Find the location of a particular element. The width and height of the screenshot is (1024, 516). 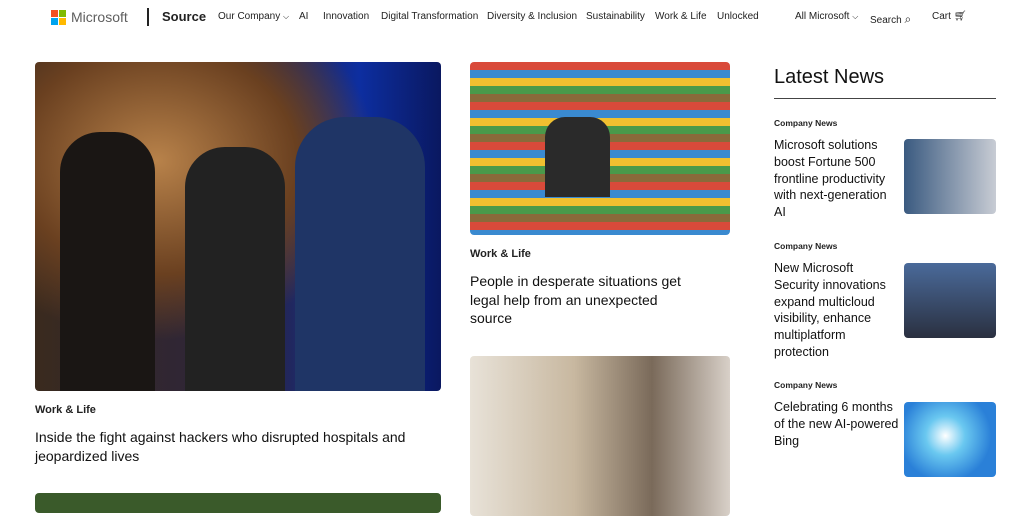

nav-ai: AI is located at coordinates (303, 16).